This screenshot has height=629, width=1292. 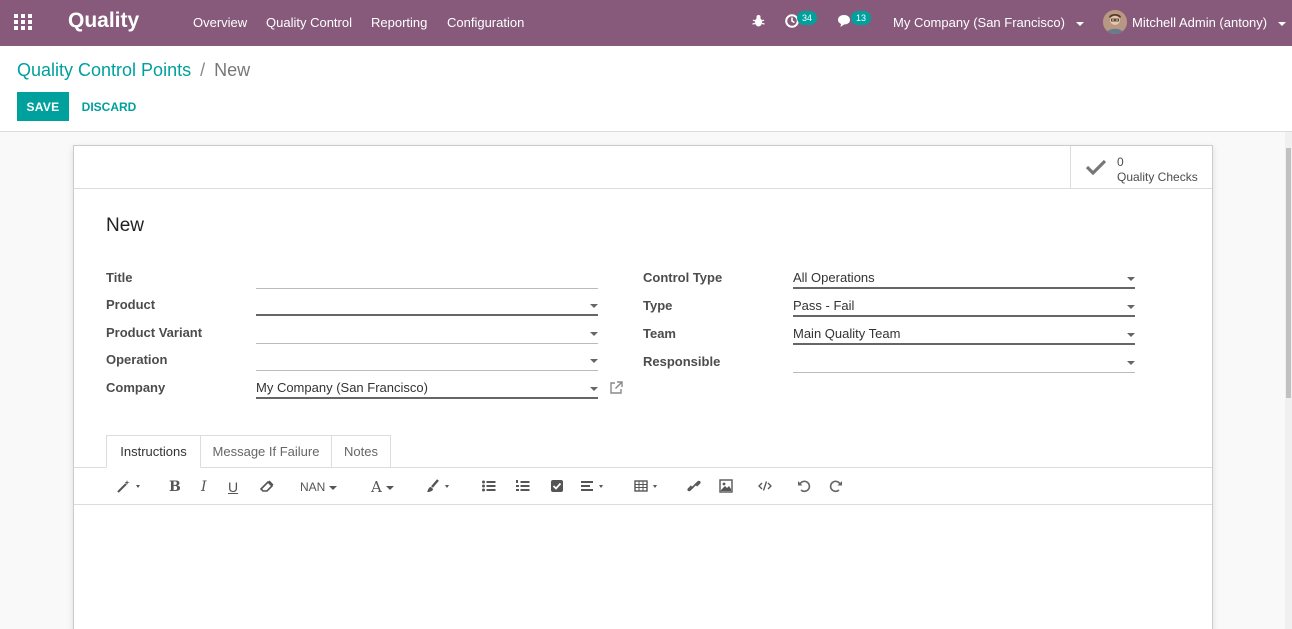 I want to click on title-label: Title, so click(x=119, y=277).